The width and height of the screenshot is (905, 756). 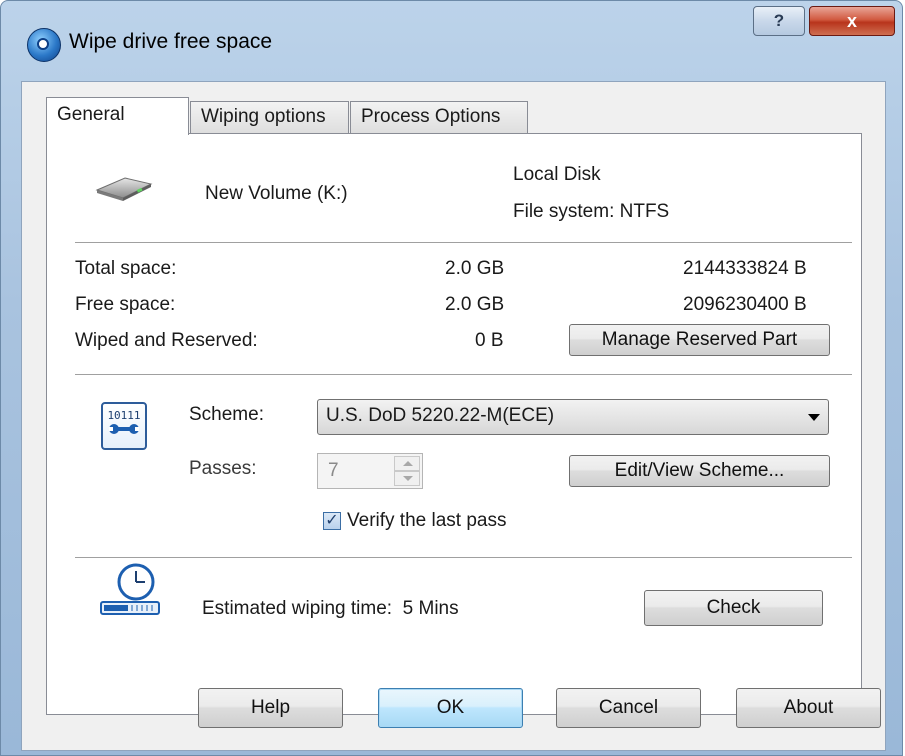 What do you see at coordinates (475, 304) in the screenshot?
I see `free-space-size: 2.0 GB` at bounding box center [475, 304].